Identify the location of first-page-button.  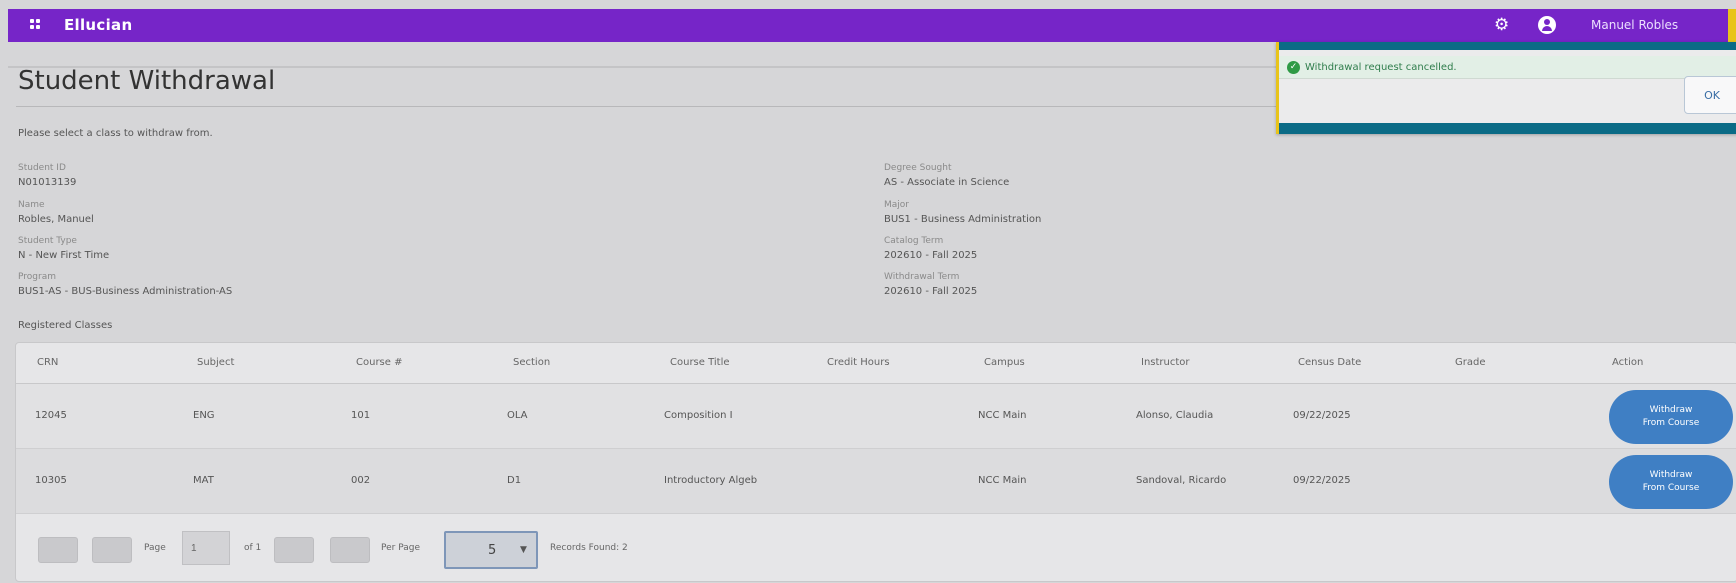
(58, 550).